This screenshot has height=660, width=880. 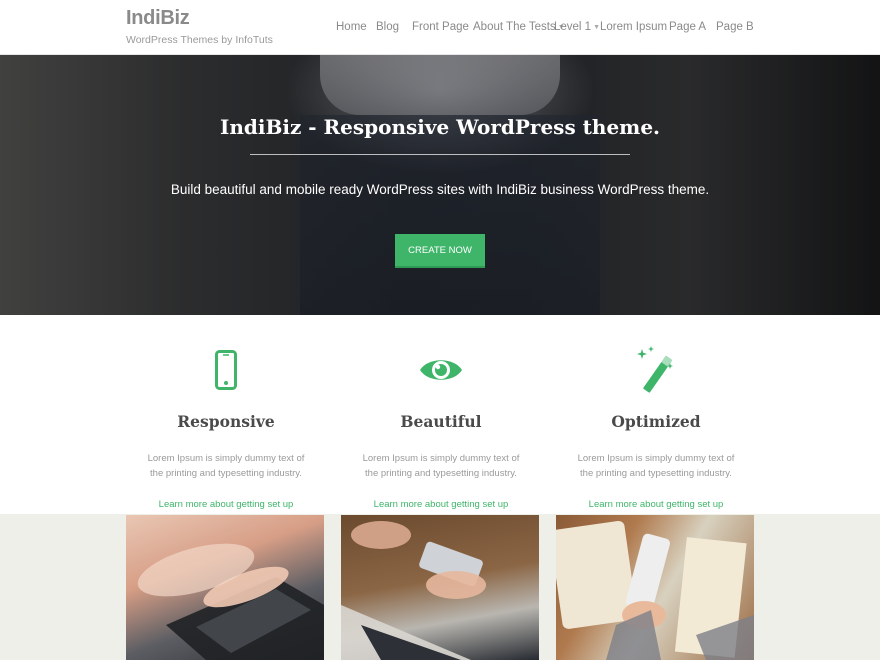 What do you see at coordinates (199, 40) in the screenshot?
I see `site-tagline: WordPress Themes by InfoTuts` at bounding box center [199, 40].